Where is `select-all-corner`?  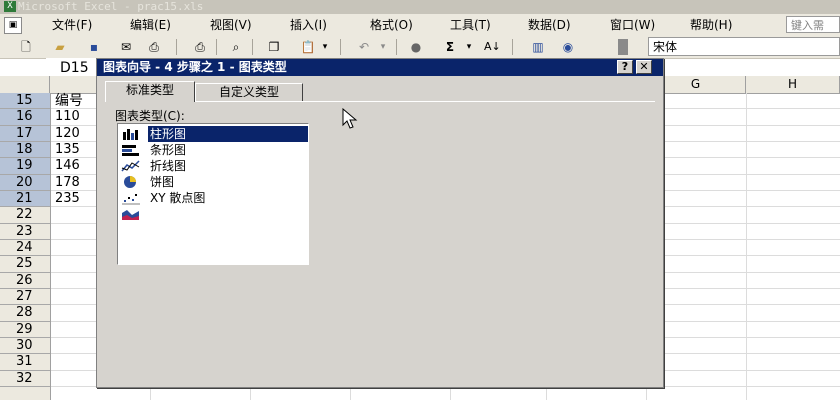
select-all-corner is located at coordinates (25, 84).